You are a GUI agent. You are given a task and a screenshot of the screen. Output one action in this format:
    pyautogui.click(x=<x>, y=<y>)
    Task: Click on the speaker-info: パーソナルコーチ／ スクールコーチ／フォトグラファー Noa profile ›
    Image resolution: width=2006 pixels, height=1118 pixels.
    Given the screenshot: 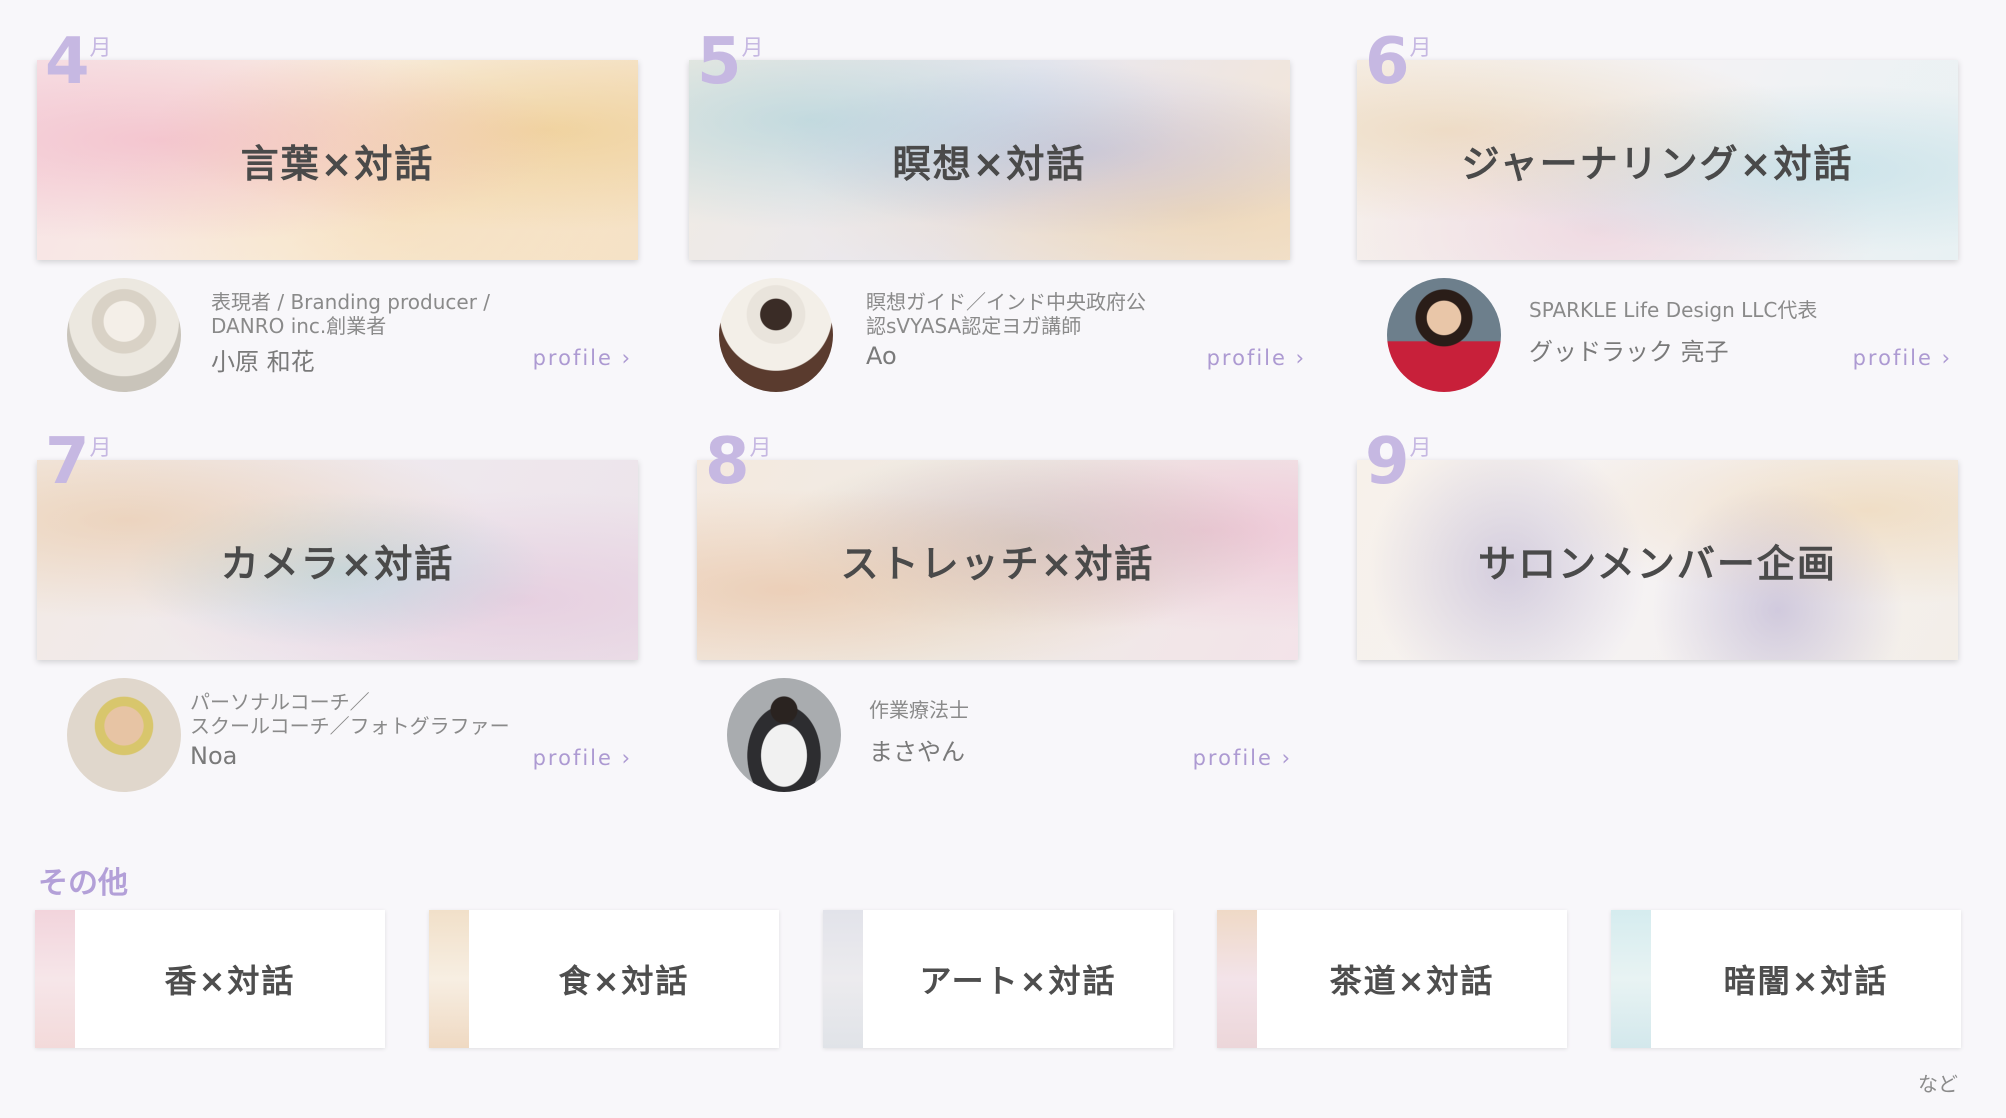 What is the action you would take?
    pyautogui.click(x=337, y=730)
    